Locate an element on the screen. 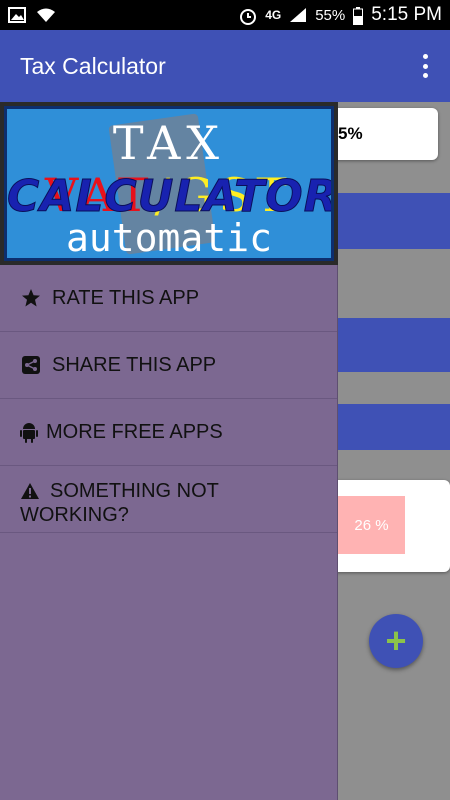  menu-item-label: SOMETHING NOT WORKING? is located at coordinates (119, 503).